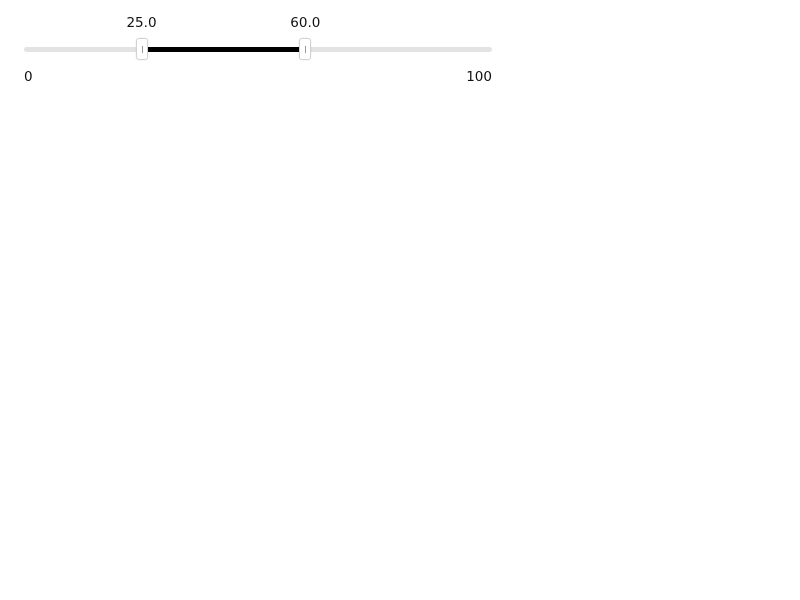 The image size is (800, 600). I want to click on range-slider: 25.0 60.0 0 100, so click(258, 50).